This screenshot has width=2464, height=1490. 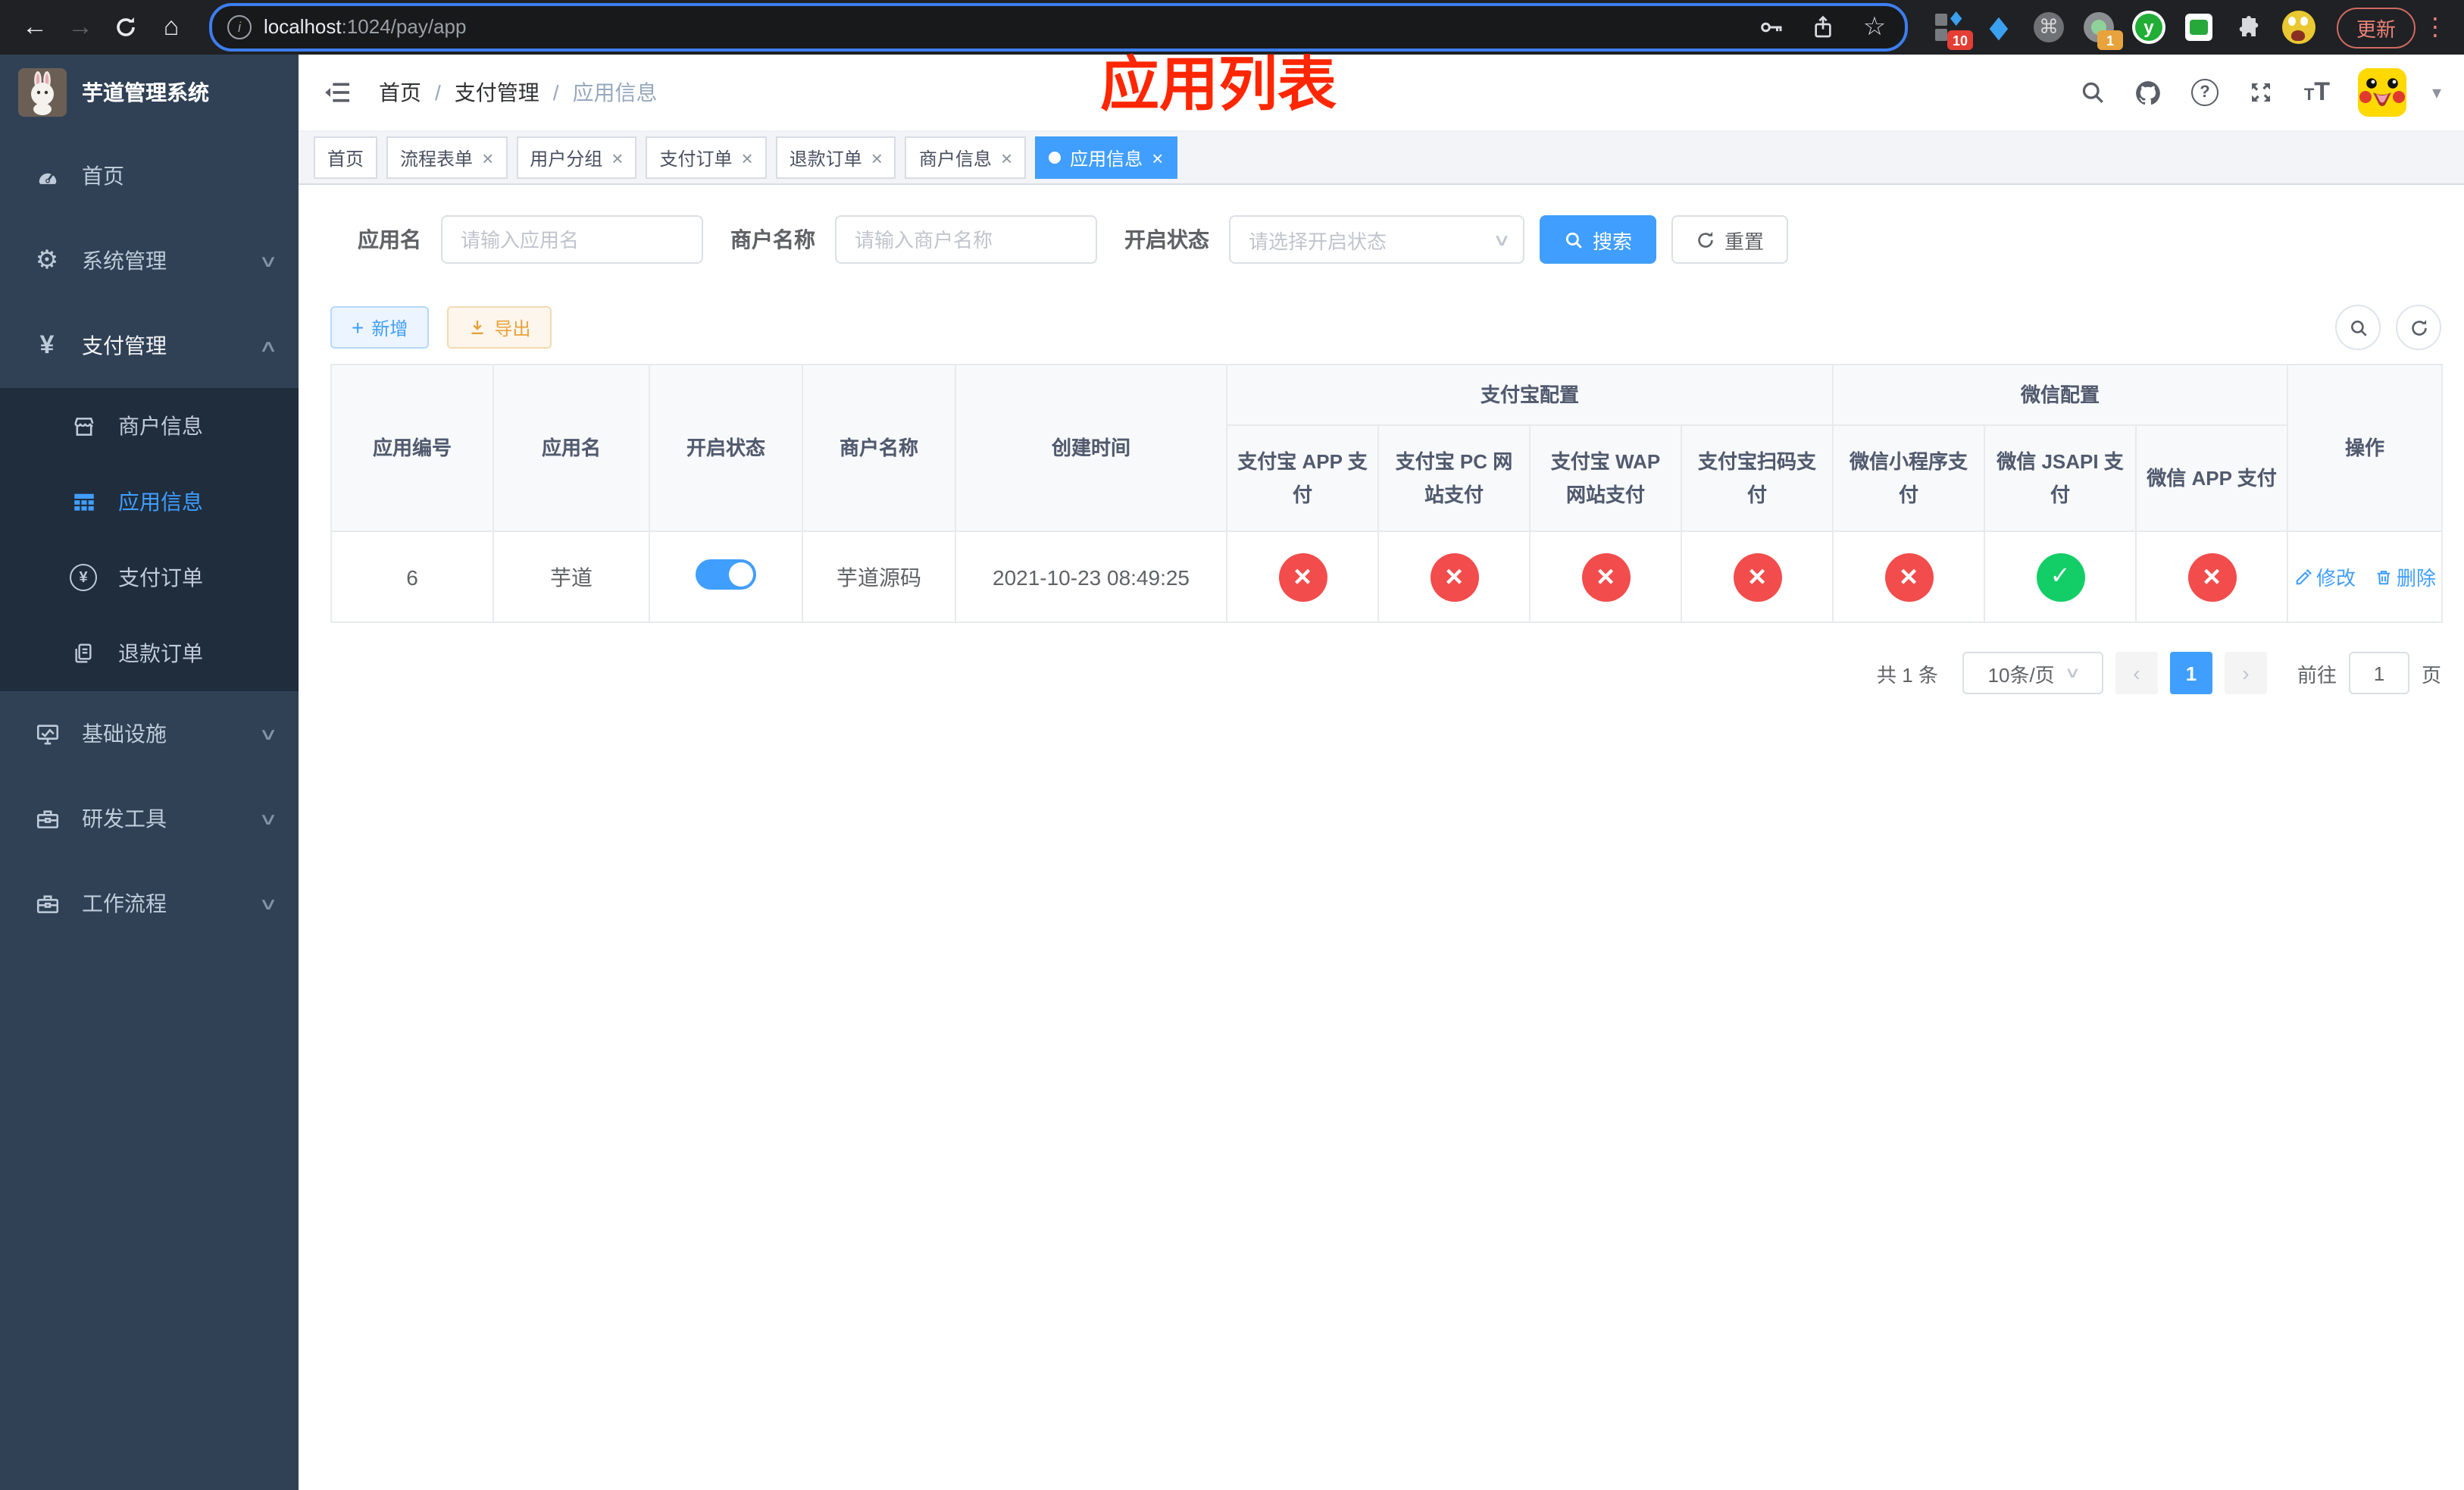 What do you see at coordinates (447, 157) in the screenshot?
I see `tag-process-form: 流程表单 ×` at bounding box center [447, 157].